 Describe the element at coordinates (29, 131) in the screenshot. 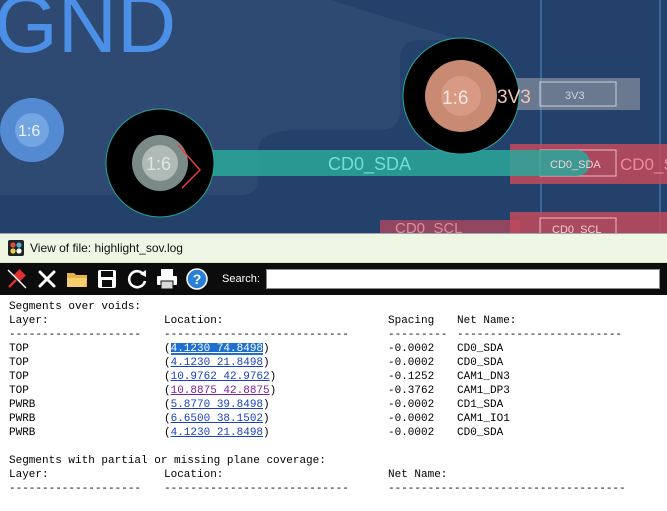

I see `pad-label-left: 1:6` at that location.